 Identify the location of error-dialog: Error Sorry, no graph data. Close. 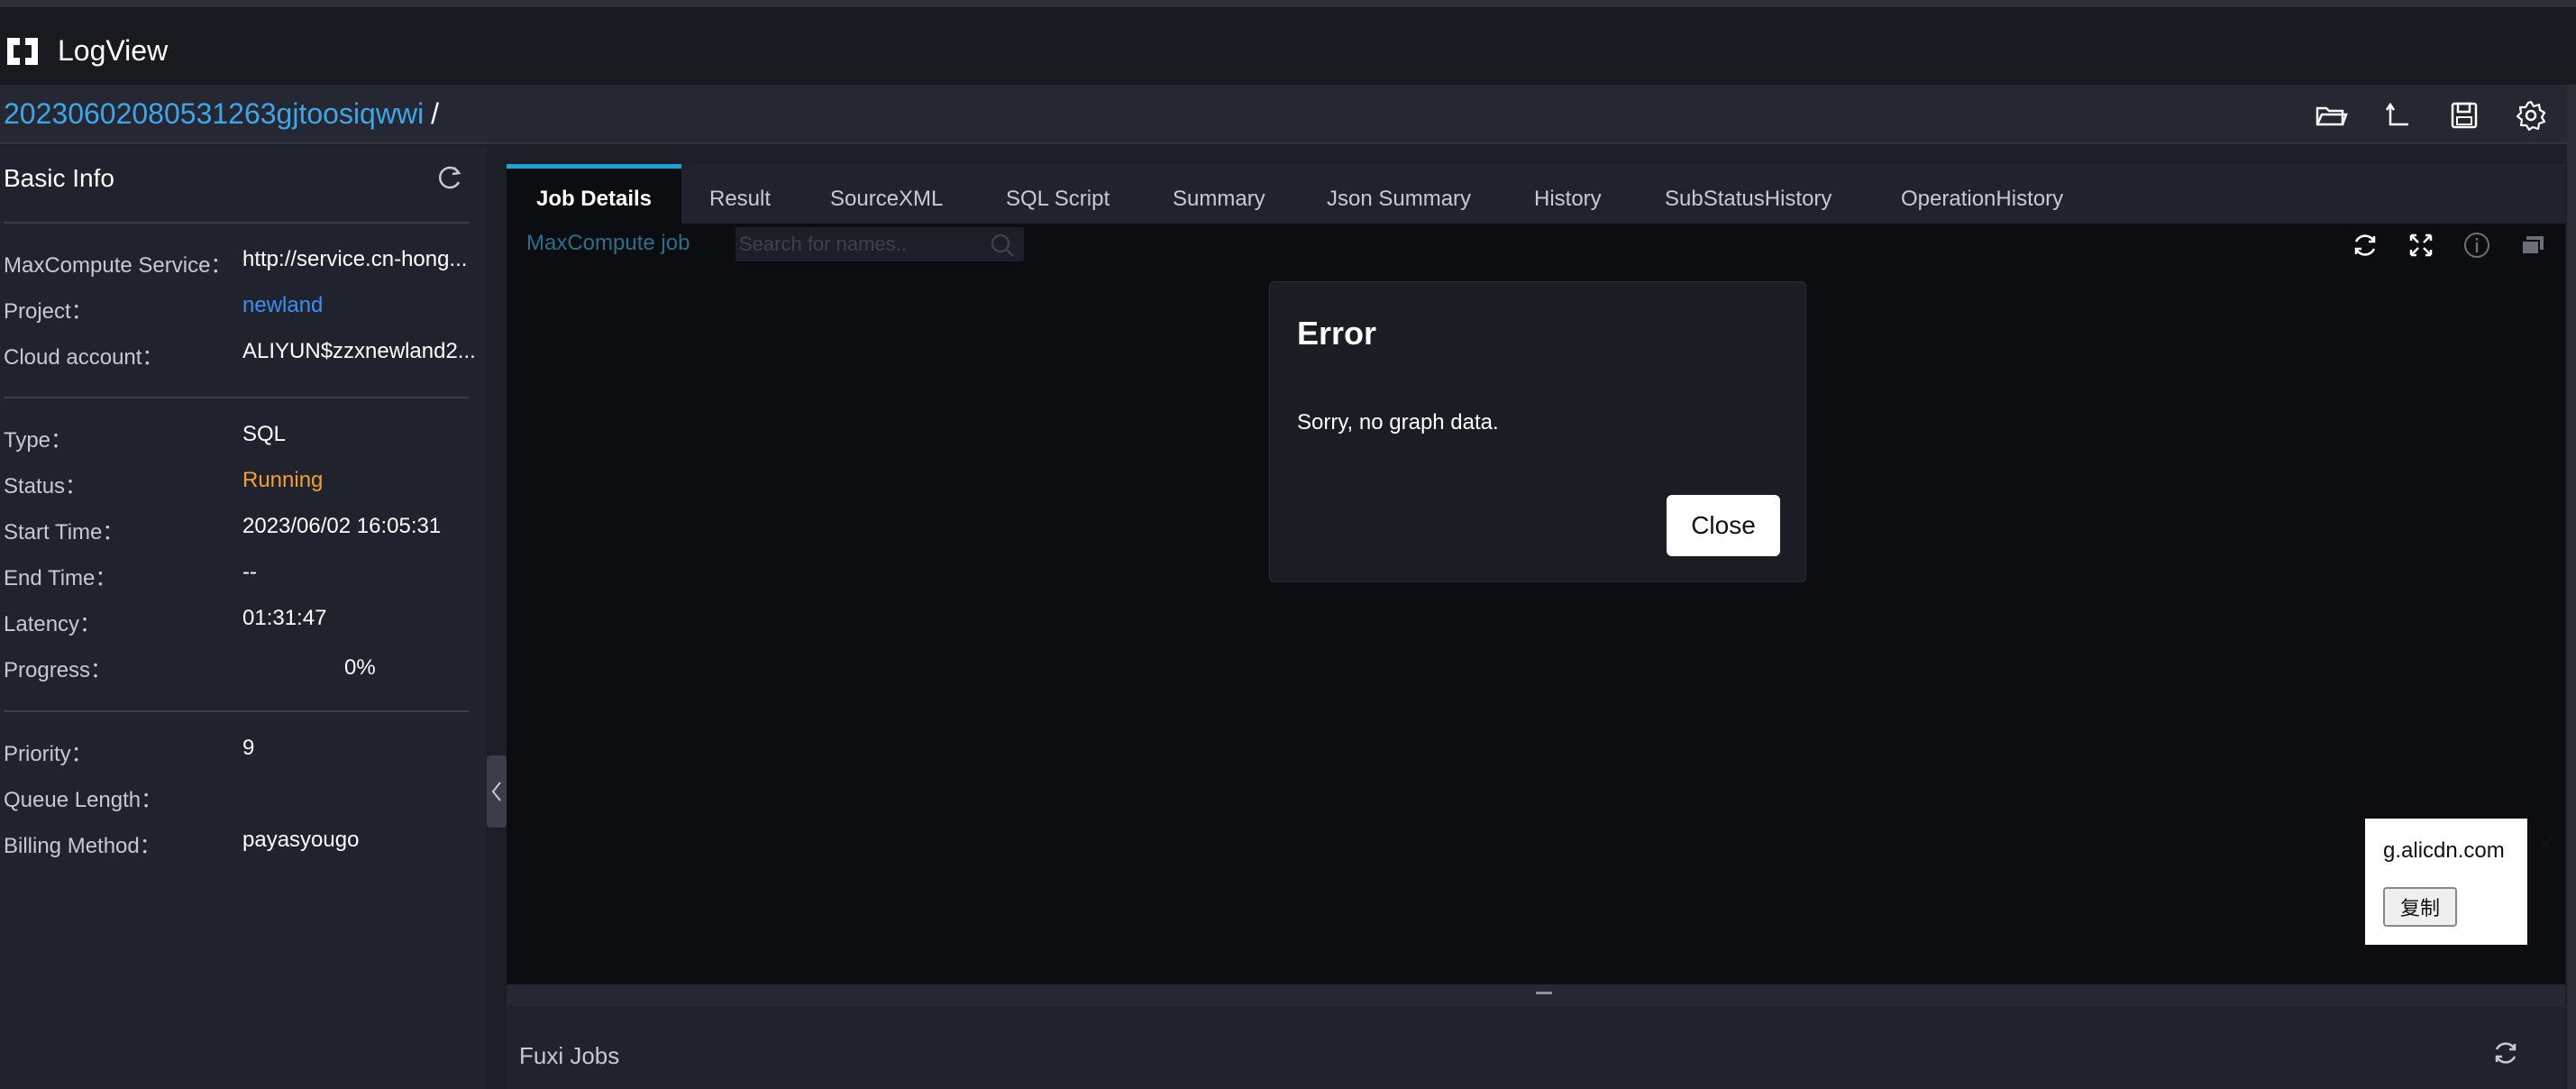
(1537, 431).